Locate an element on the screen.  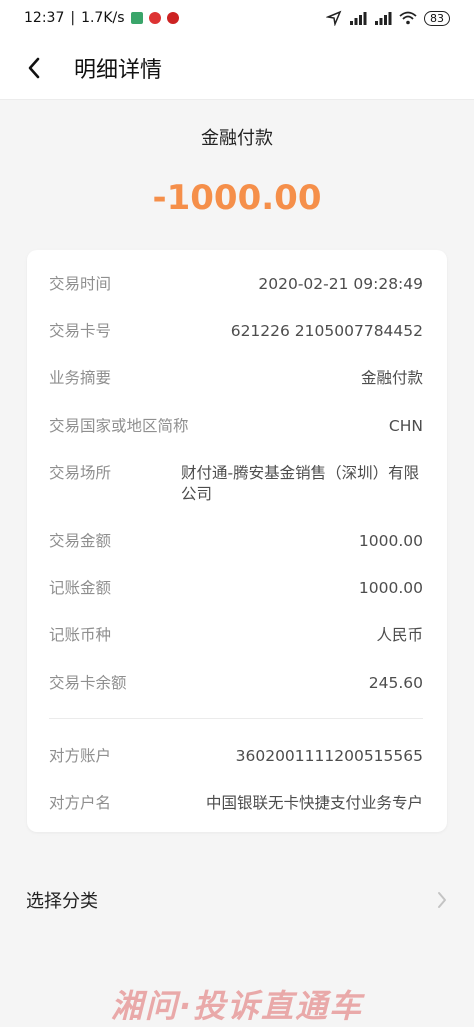
card-divider is located at coordinates (236, 718).